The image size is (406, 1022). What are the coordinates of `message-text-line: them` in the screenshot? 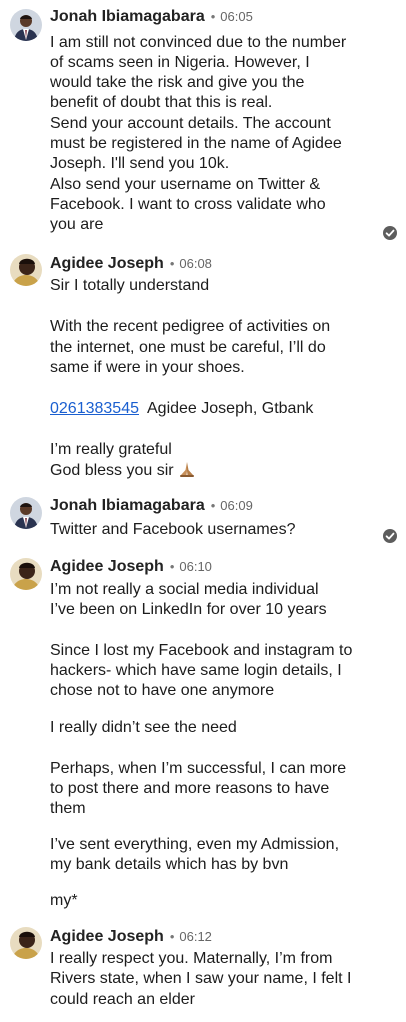 It's located at (68, 808).